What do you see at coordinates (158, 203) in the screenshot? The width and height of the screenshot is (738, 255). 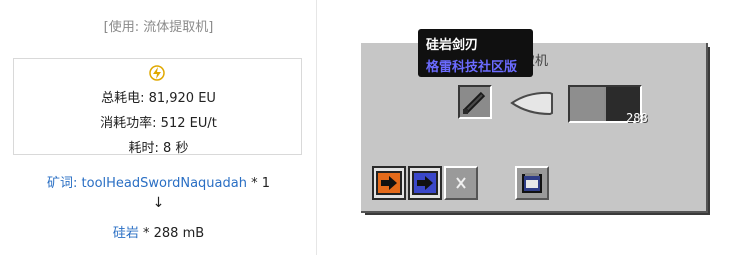 I see `arrow-down-icon: ↓` at bounding box center [158, 203].